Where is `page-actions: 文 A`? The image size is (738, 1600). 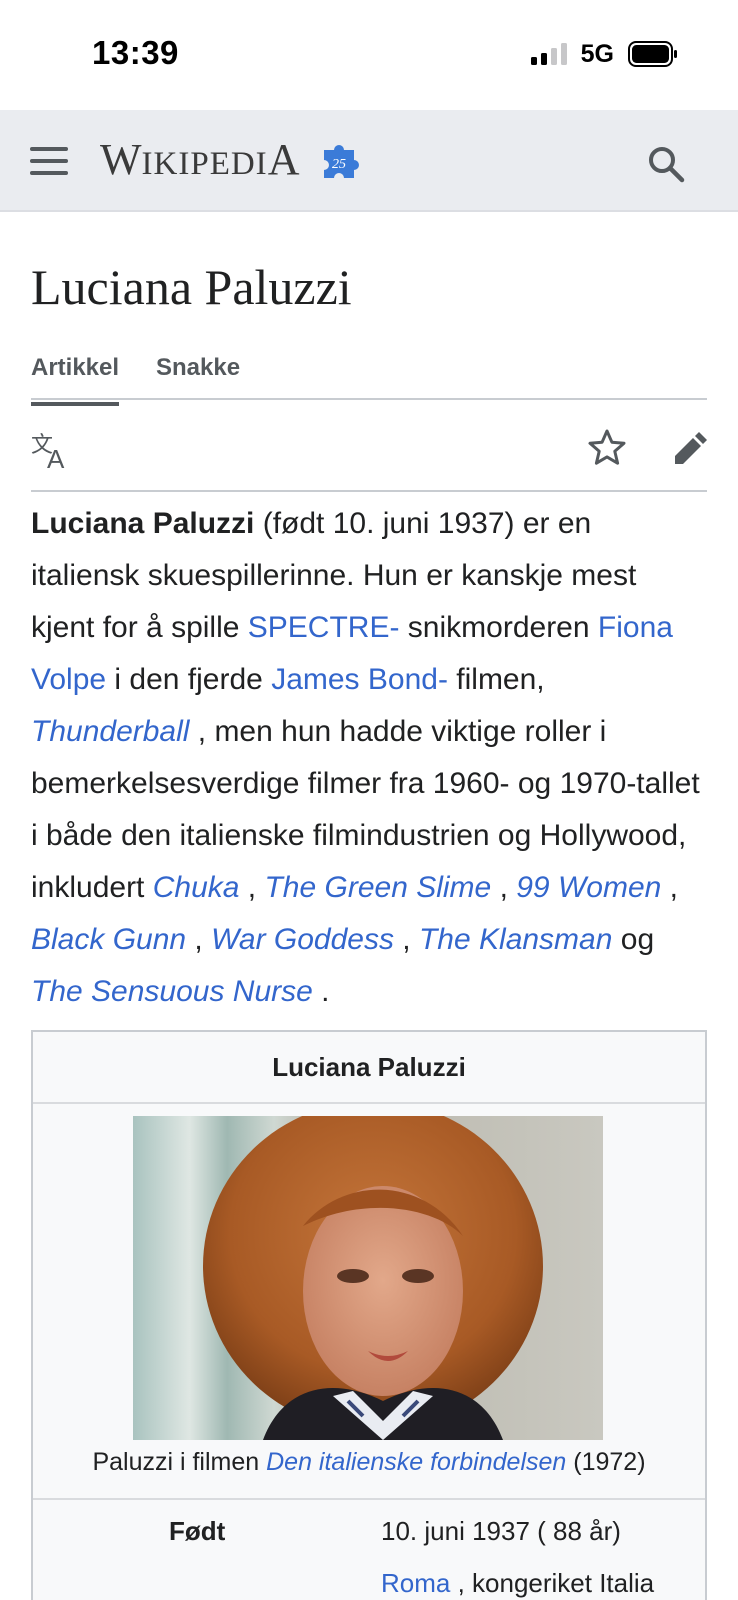 page-actions: 文 A is located at coordinates (369, 446).